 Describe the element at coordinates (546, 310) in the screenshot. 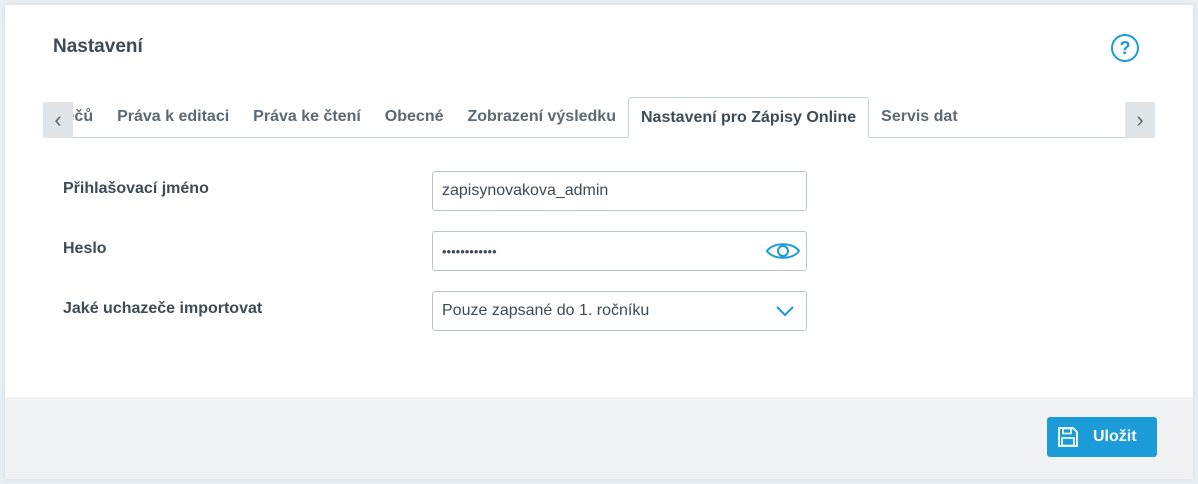

I see `import-value: Pouze zapsané do 1. ročníku` at that location.